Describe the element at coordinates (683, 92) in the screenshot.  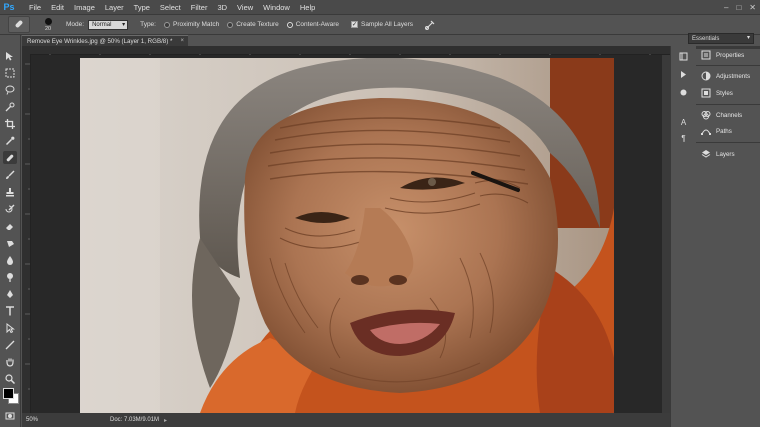
I see `brush-presets-icon` at that location.